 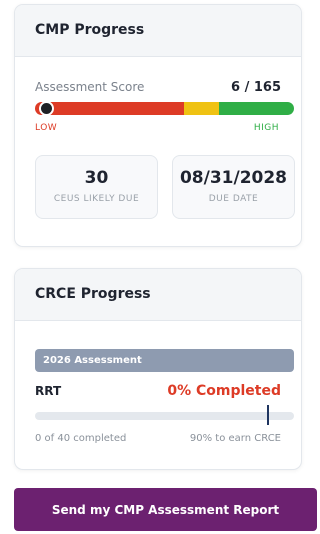 What do you see at coordinates (158, 438) in the screenshot?
I see `crce-progress-captions: 0 of 40 completed 90% to earn CRCE` at bounding box center [158, 438].